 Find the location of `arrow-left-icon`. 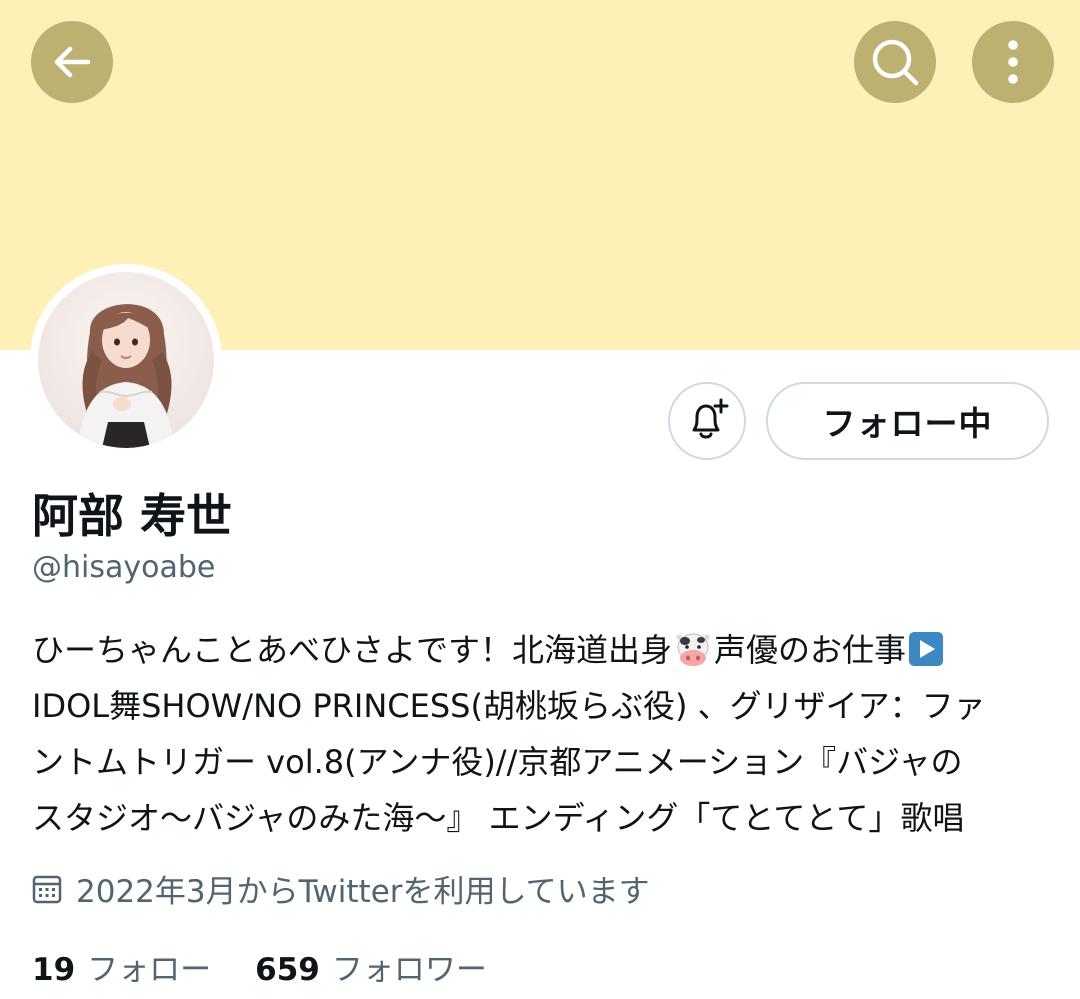

arrow-left-icon is located at coordinates (72, 62).